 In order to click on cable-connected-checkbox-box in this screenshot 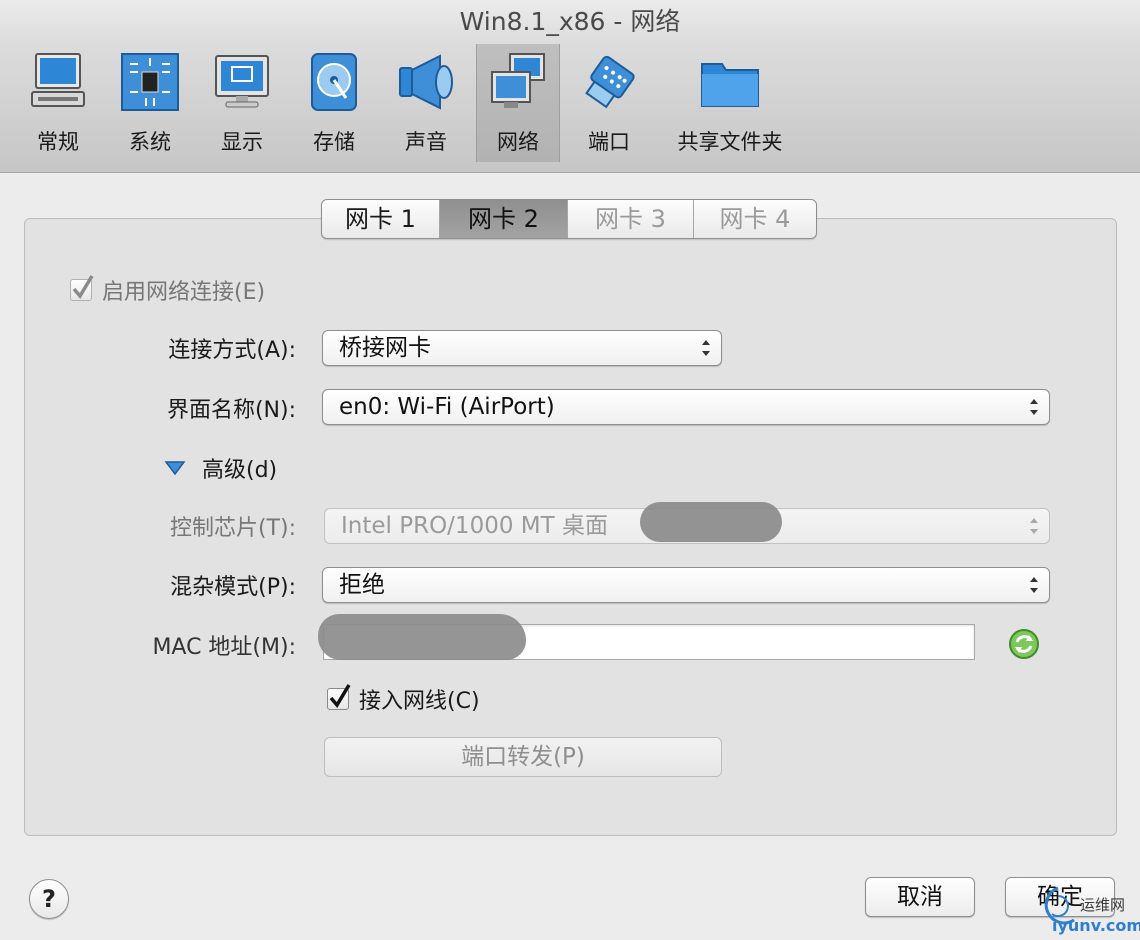, I will do `click(339, 697)`.